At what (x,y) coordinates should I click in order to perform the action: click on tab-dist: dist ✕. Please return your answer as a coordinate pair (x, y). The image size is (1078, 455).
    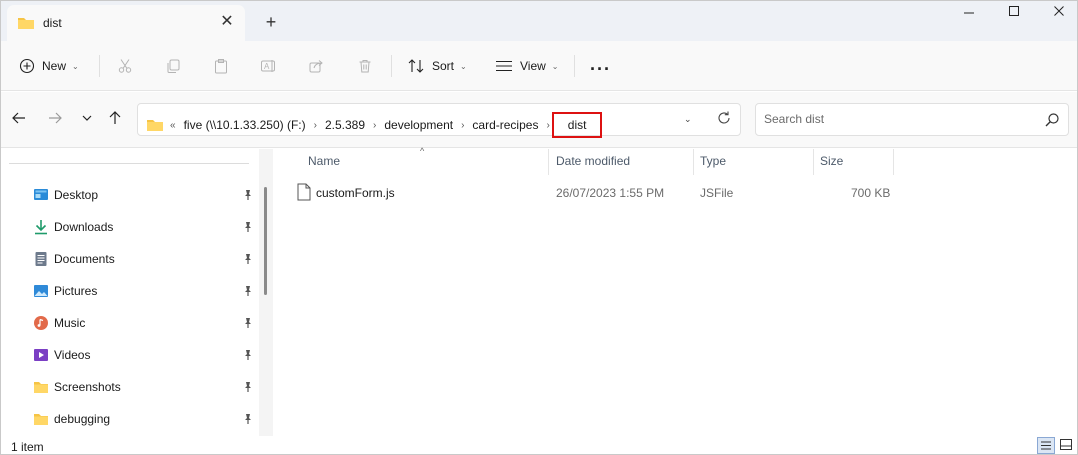
    Looking at the image, I should click on (126, 23).